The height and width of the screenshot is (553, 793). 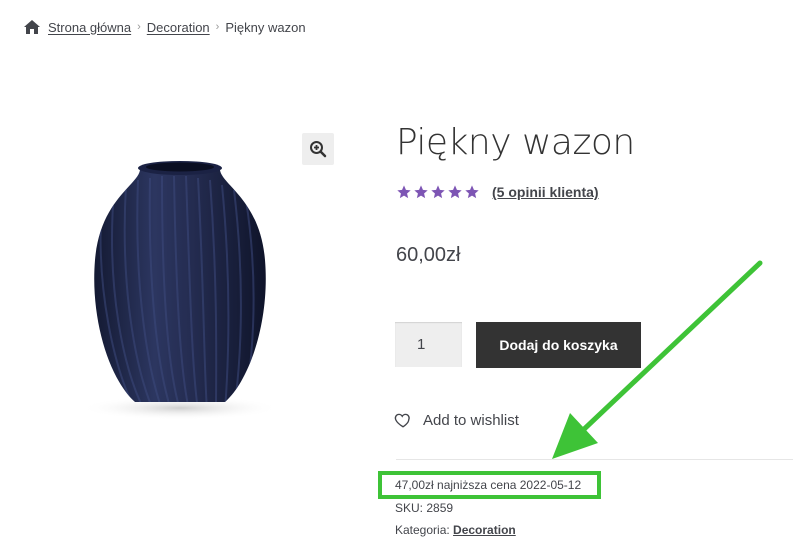 What do you see at coordinates (545, 192) in the screenshot?
I see `reviews-link: (5 opinii klienta)` at bounding box center [545, 192].